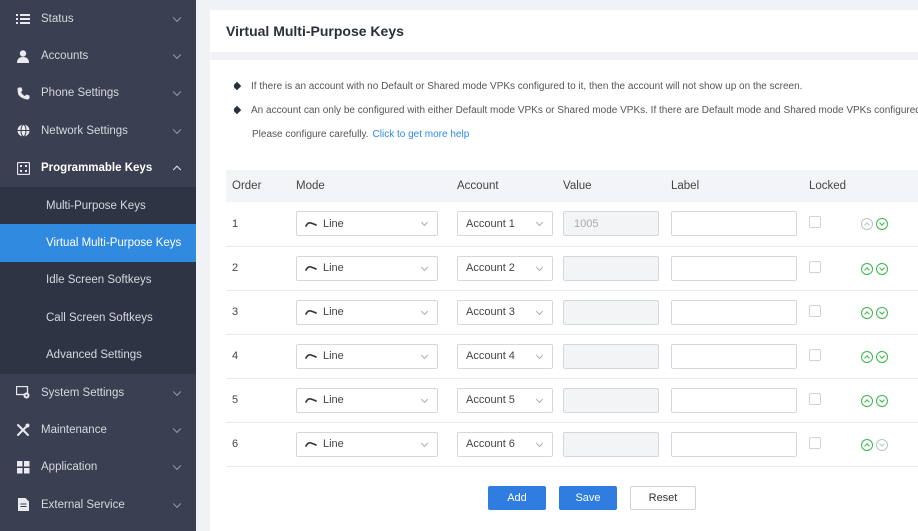 Image resolution: width=918 pixels, height=531 pixels. What do you see at coordinates (98, 280) in the screenshot?
I see `sub-item-idle-screen-softkeys: Idle Screen Softkeys` at bounding box center [98, 280].